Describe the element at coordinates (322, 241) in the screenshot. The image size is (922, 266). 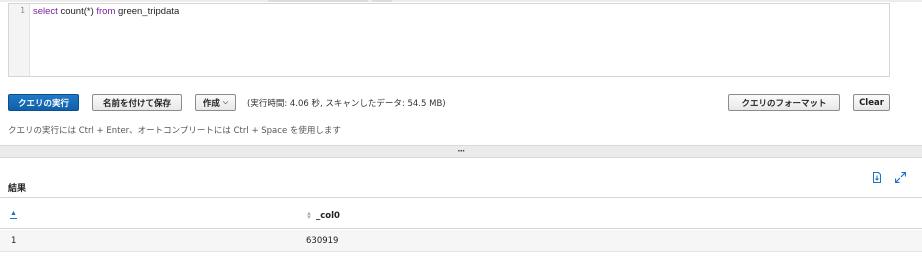
I see `col0-cell: 630919` at that location.